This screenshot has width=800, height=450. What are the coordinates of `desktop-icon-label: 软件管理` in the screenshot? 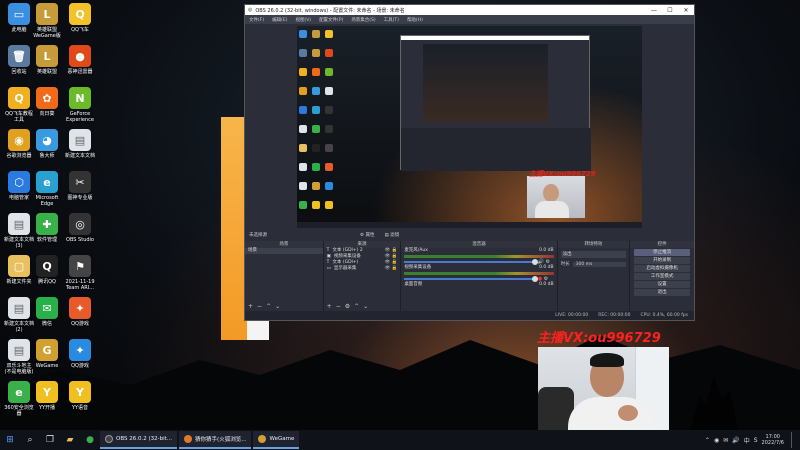 It's located at (46, 240).